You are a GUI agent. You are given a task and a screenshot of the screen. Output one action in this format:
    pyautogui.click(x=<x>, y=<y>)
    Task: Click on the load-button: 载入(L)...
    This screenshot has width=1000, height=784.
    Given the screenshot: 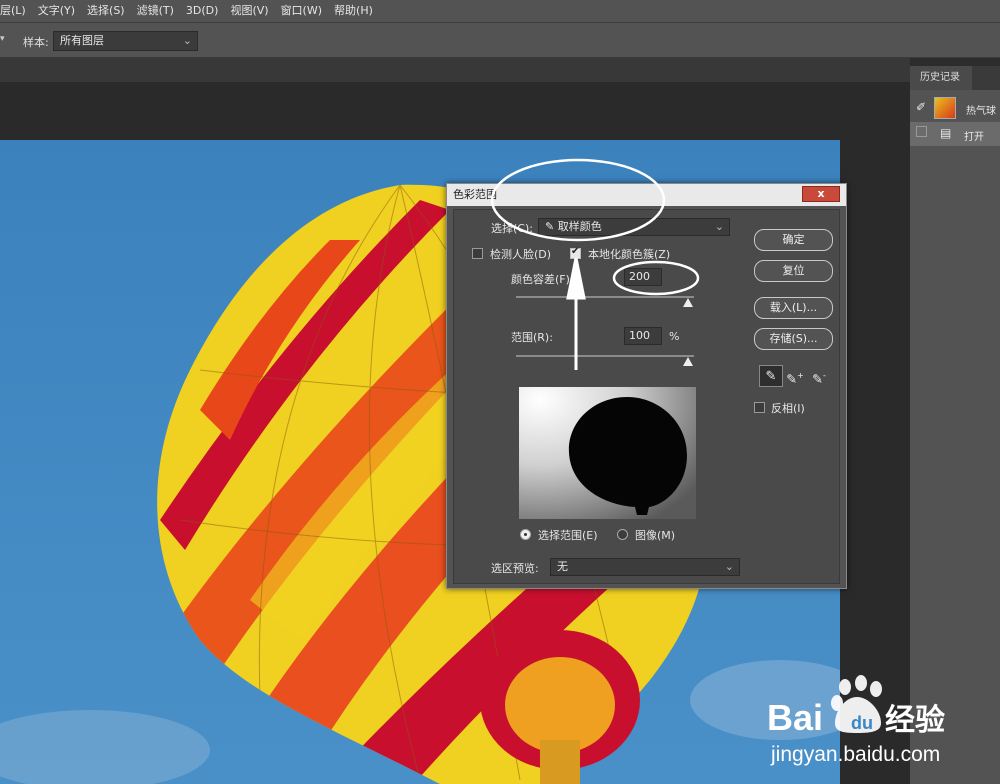 What is the action you would take?
    pyautogui.click(x=793, y=308)
    